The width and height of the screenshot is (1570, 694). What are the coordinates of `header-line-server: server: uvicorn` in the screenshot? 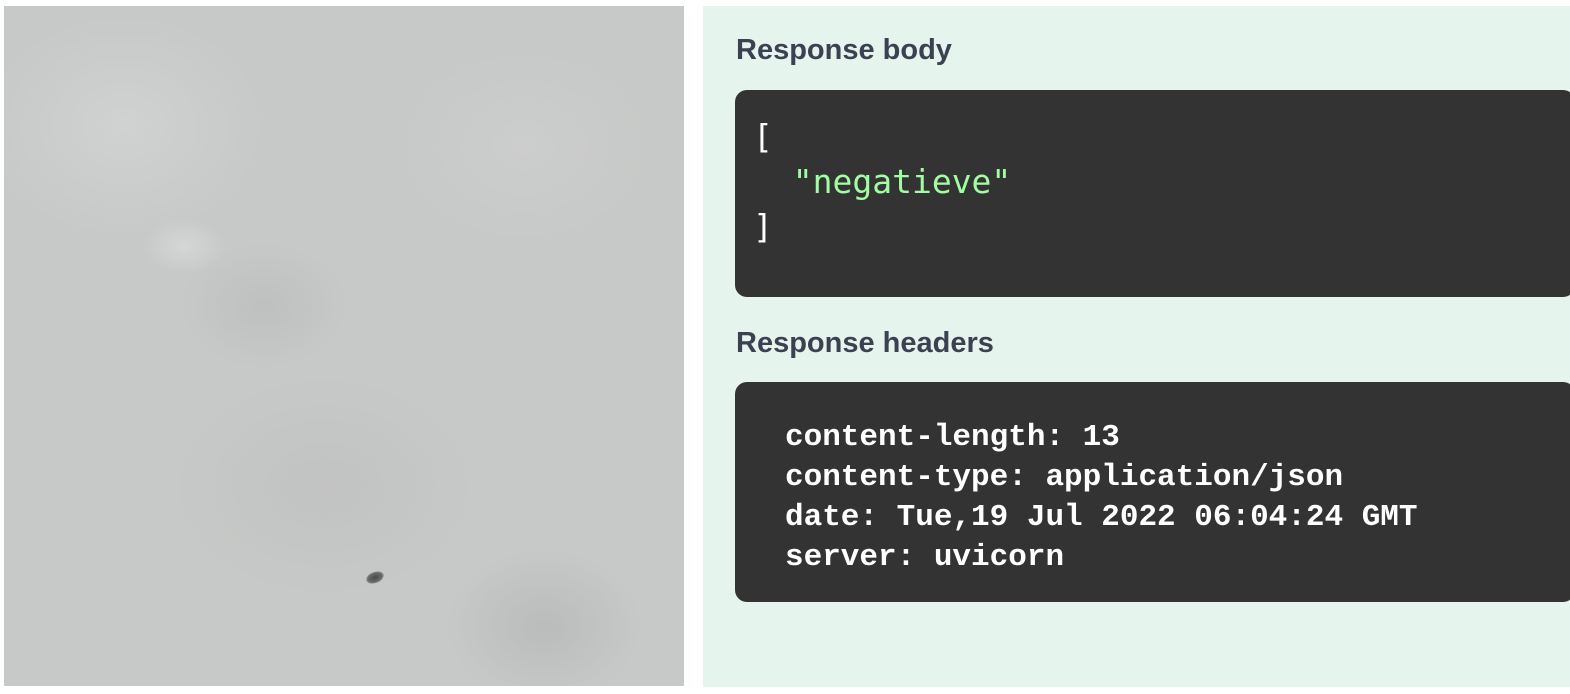 It's located at (925, 557).